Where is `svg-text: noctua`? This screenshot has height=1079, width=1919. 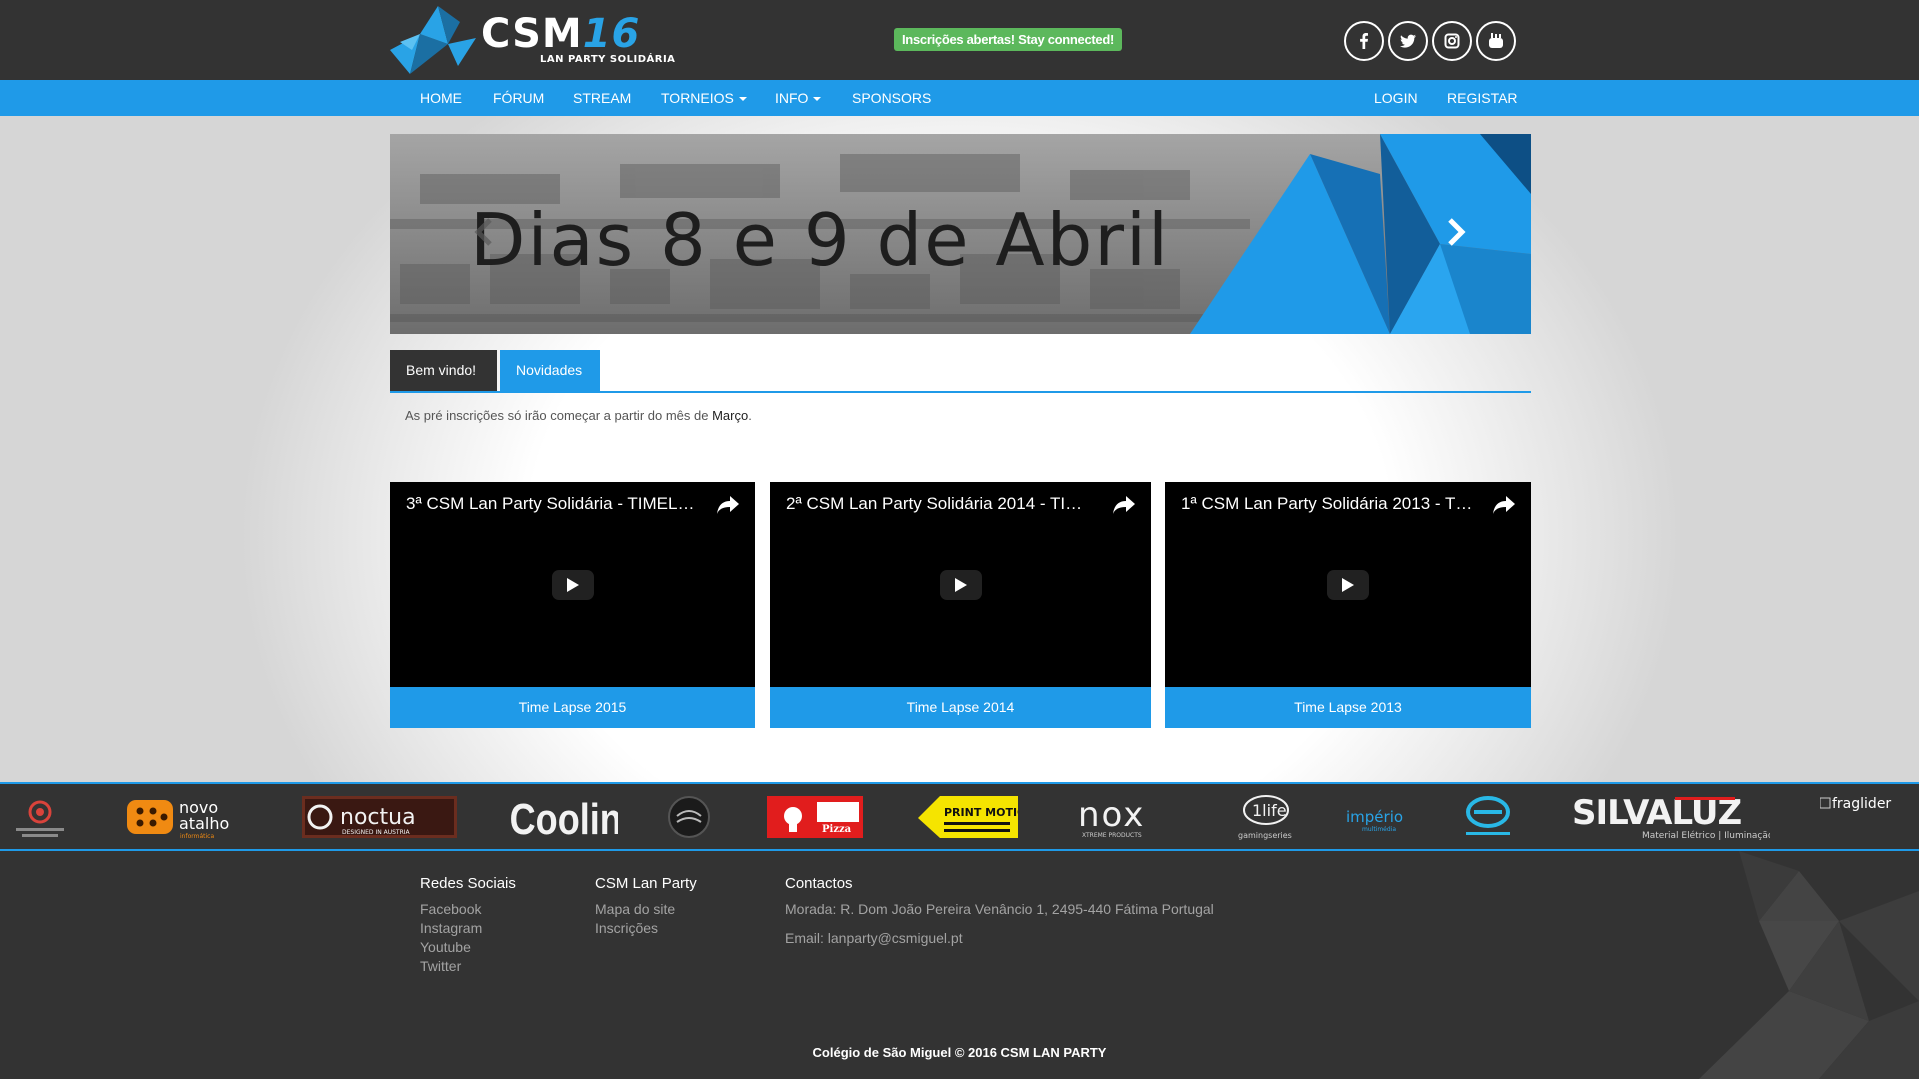 svg-text: noctua is located at coordinates (378, 817).